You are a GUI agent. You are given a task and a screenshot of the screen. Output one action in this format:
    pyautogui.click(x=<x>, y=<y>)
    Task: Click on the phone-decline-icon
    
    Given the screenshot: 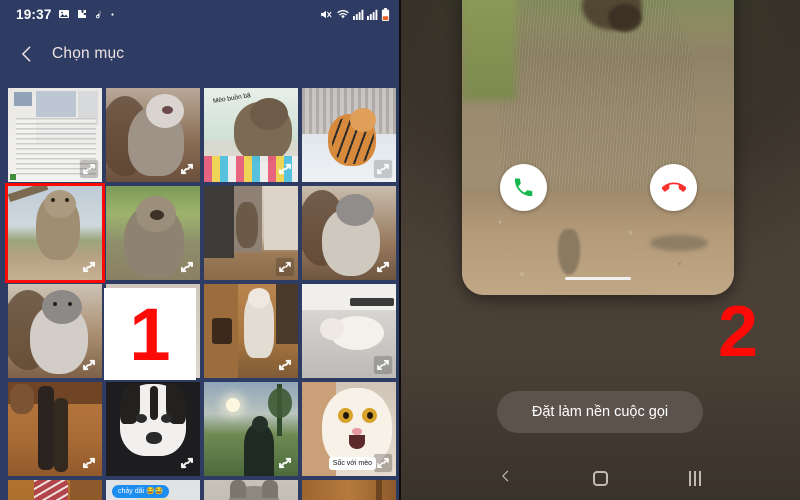 What is the action you would take?
    pyautogui.click(x=673, y=186)
    